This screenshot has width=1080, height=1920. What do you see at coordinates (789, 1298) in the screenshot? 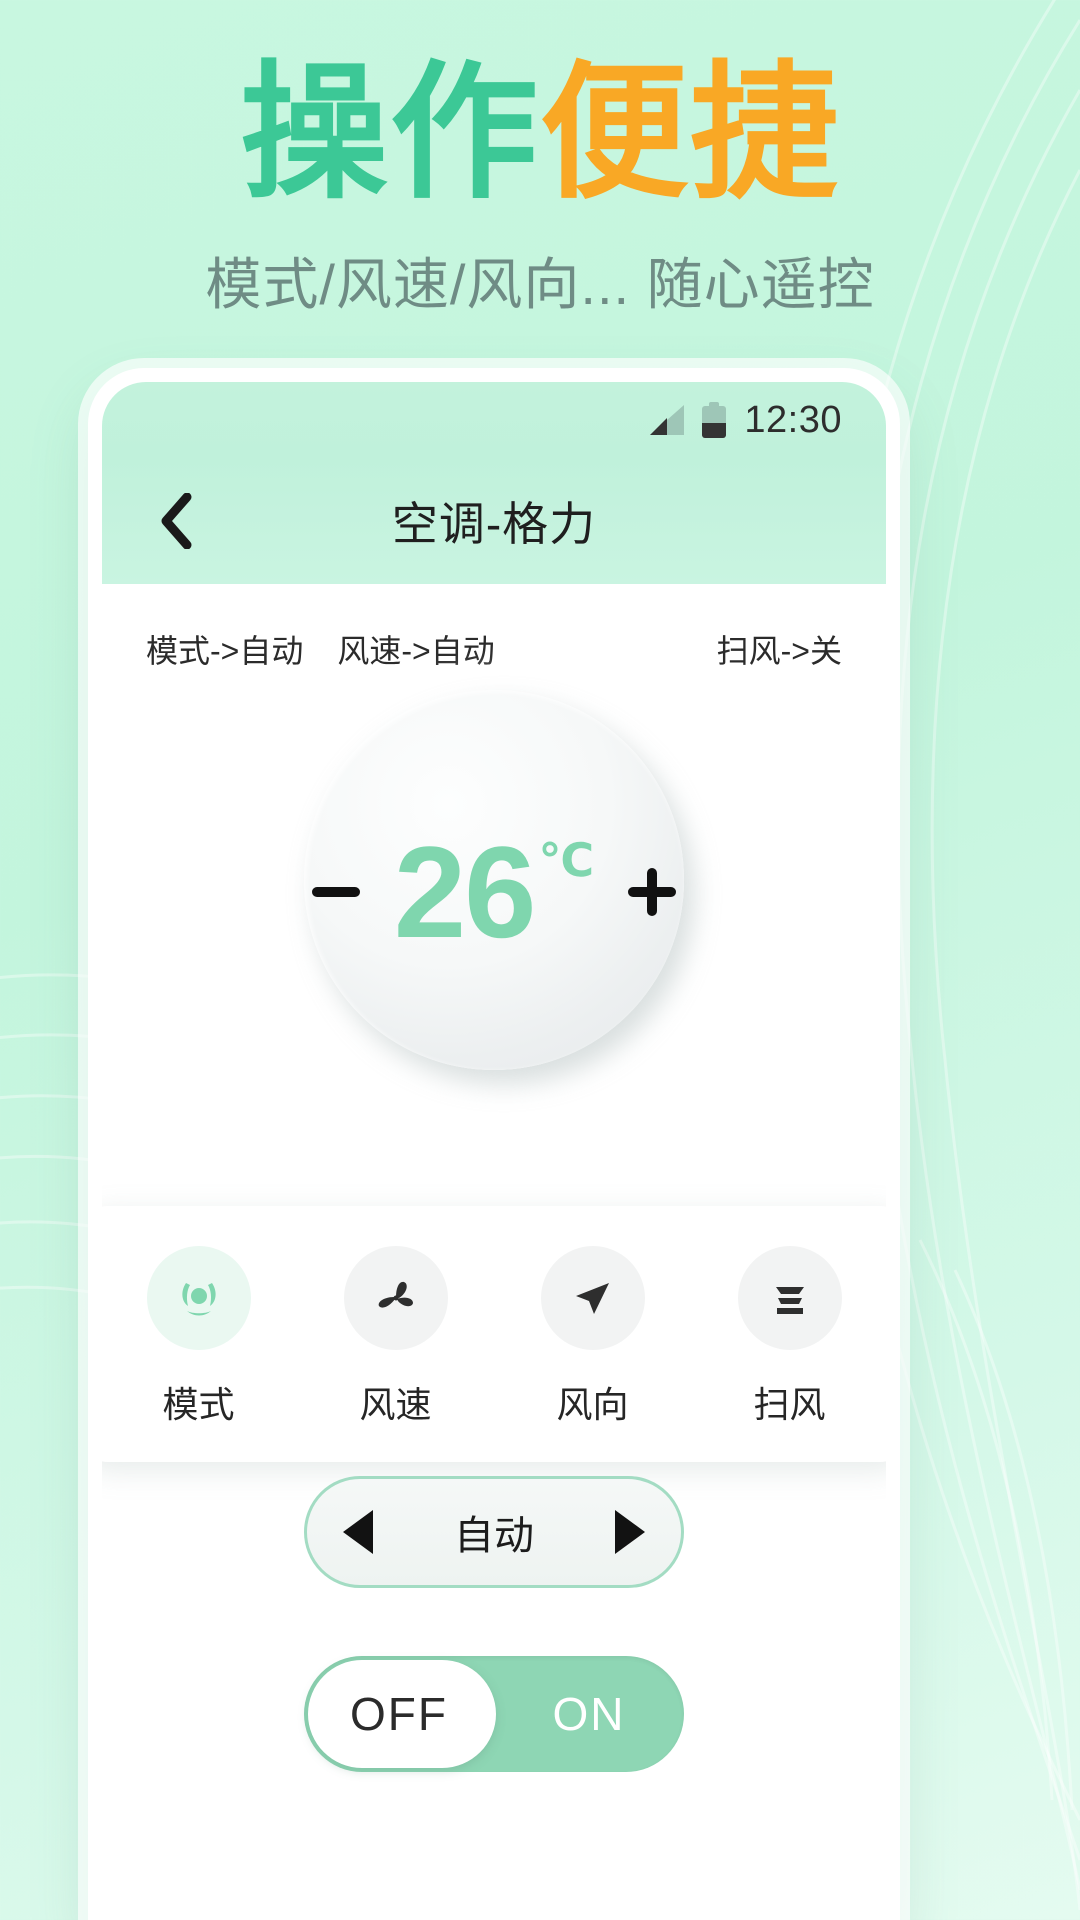
I see `swing-lines-icon` at bounding box center [789, 1298].